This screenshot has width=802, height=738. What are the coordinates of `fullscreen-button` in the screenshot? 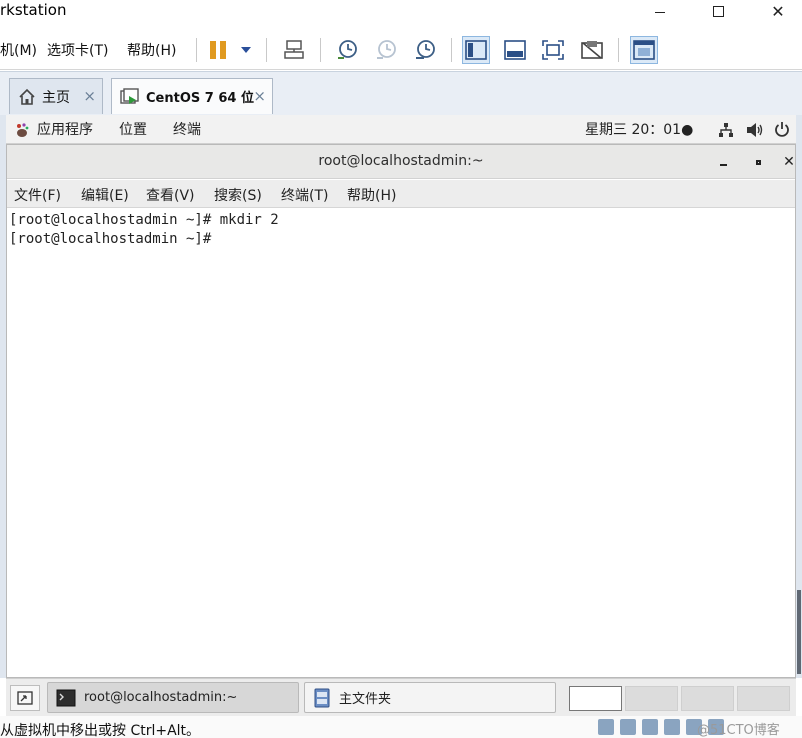 It's located at (553, 50).